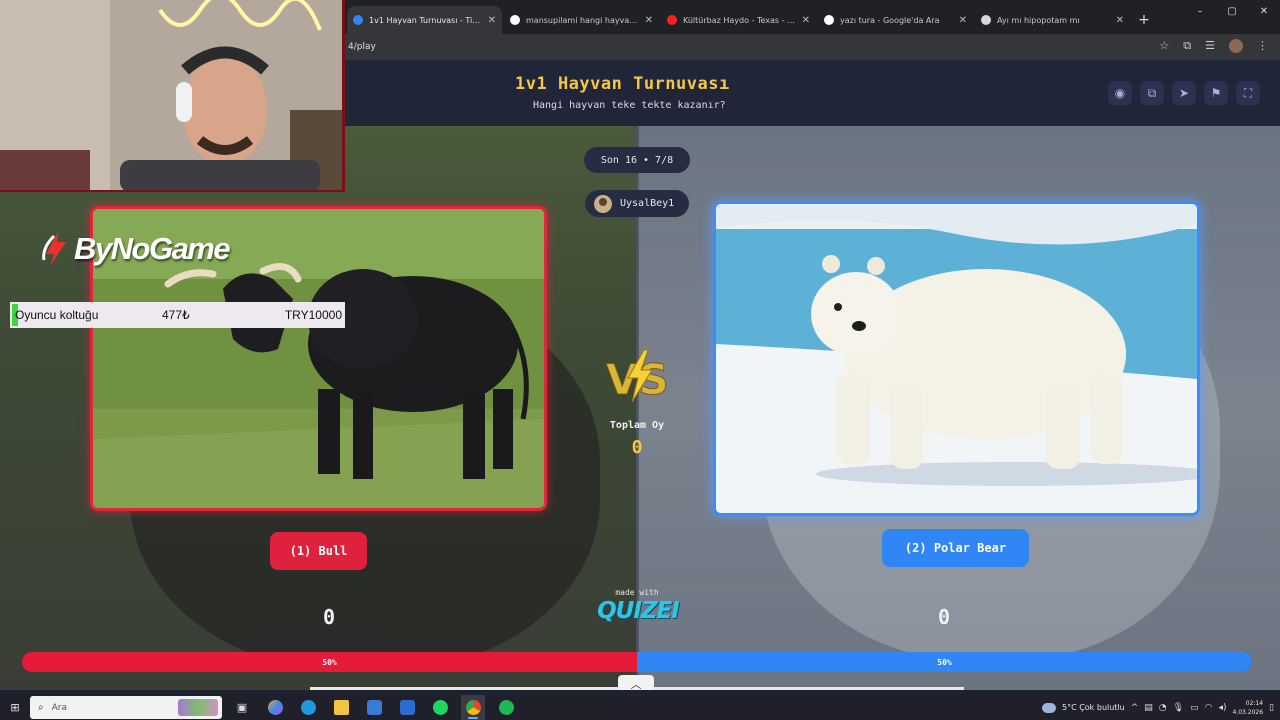  What do you see at coordinates (329, 617) in the screenshot?
I see `bull-score: 0` at bounding box center [329, 617].